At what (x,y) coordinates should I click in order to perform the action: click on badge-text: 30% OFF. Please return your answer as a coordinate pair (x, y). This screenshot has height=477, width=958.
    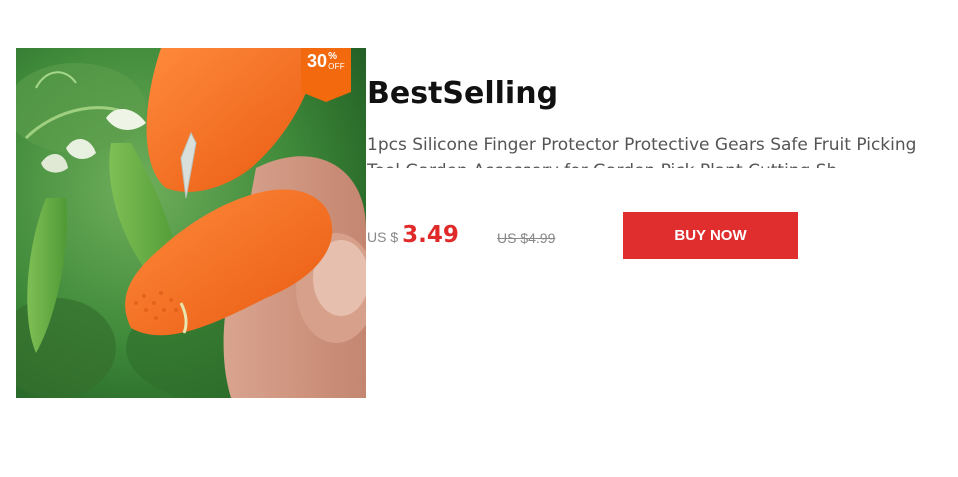
    Looking at the image, I should click on (326, 61).